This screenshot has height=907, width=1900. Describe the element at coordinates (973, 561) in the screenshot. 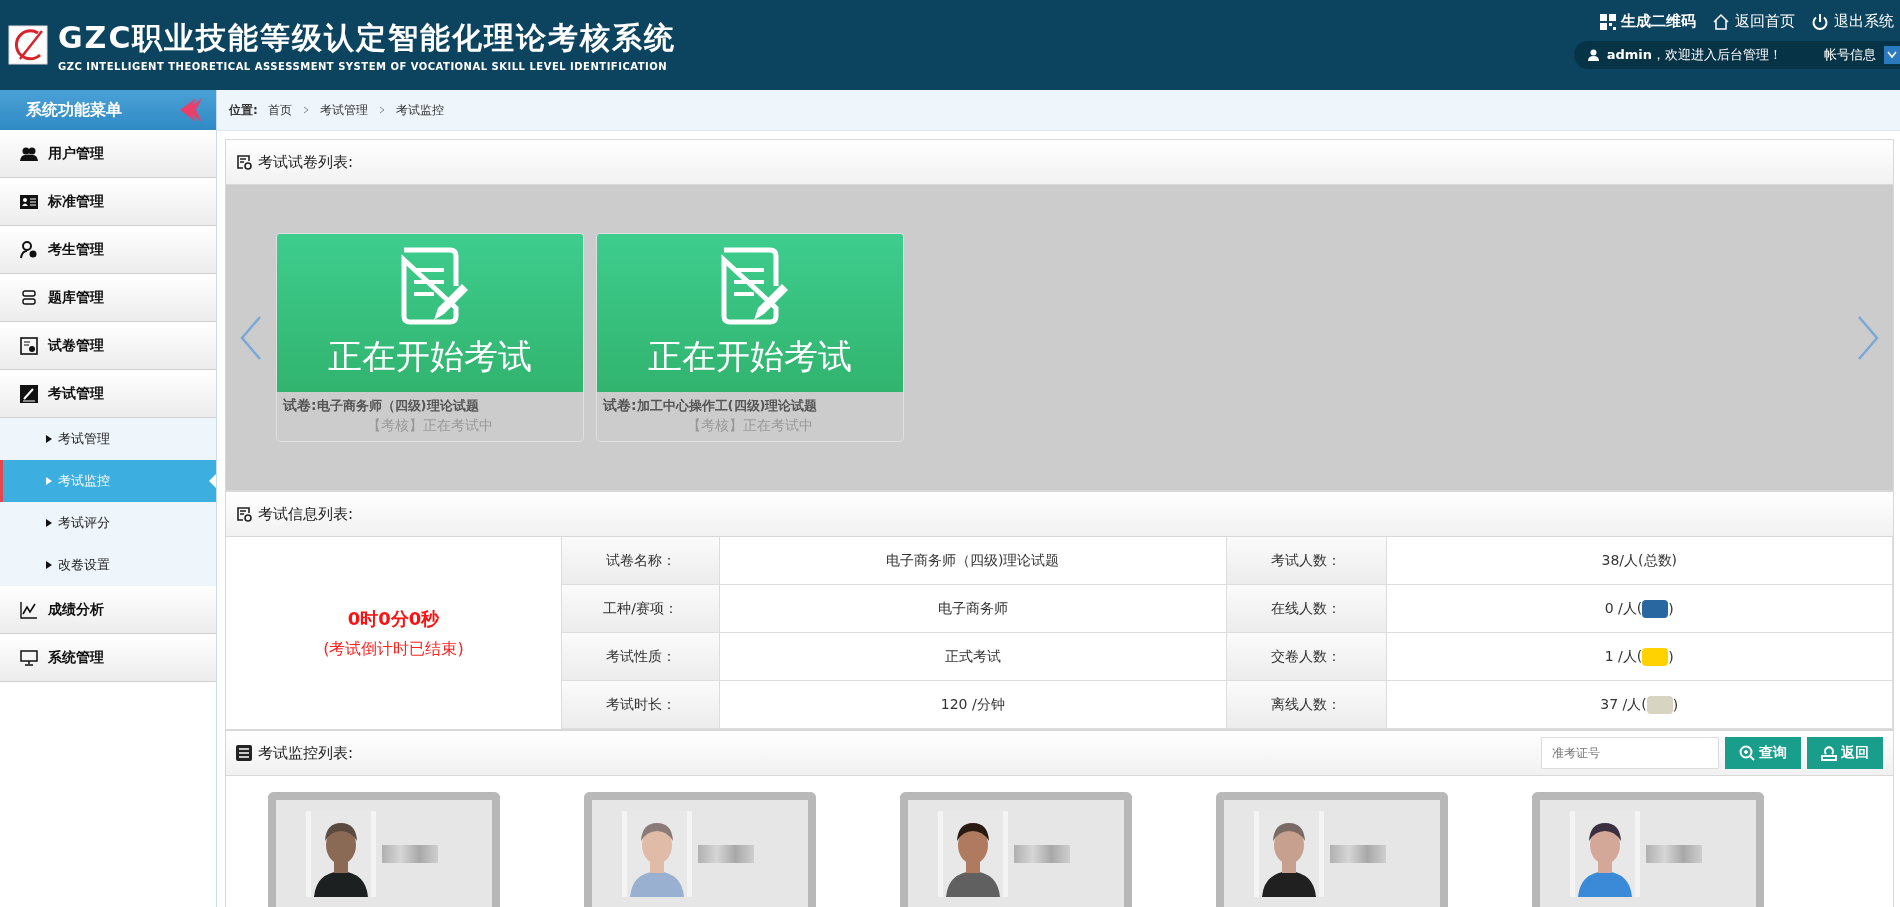

I see `value-cell: 电子商务师（四级)理论试题` at that location.